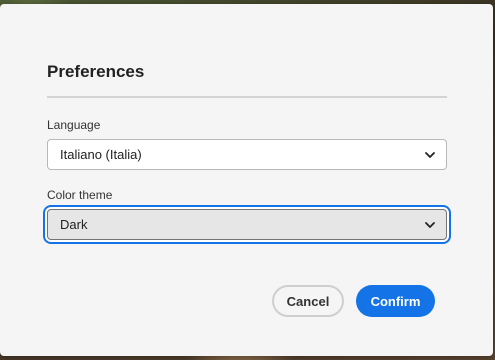 The image size is (495, 360). What do you see at coordinates (80, 195) in the screenshot?
I see `color-theme-label: Color theme` at bounding box center [80, 195].